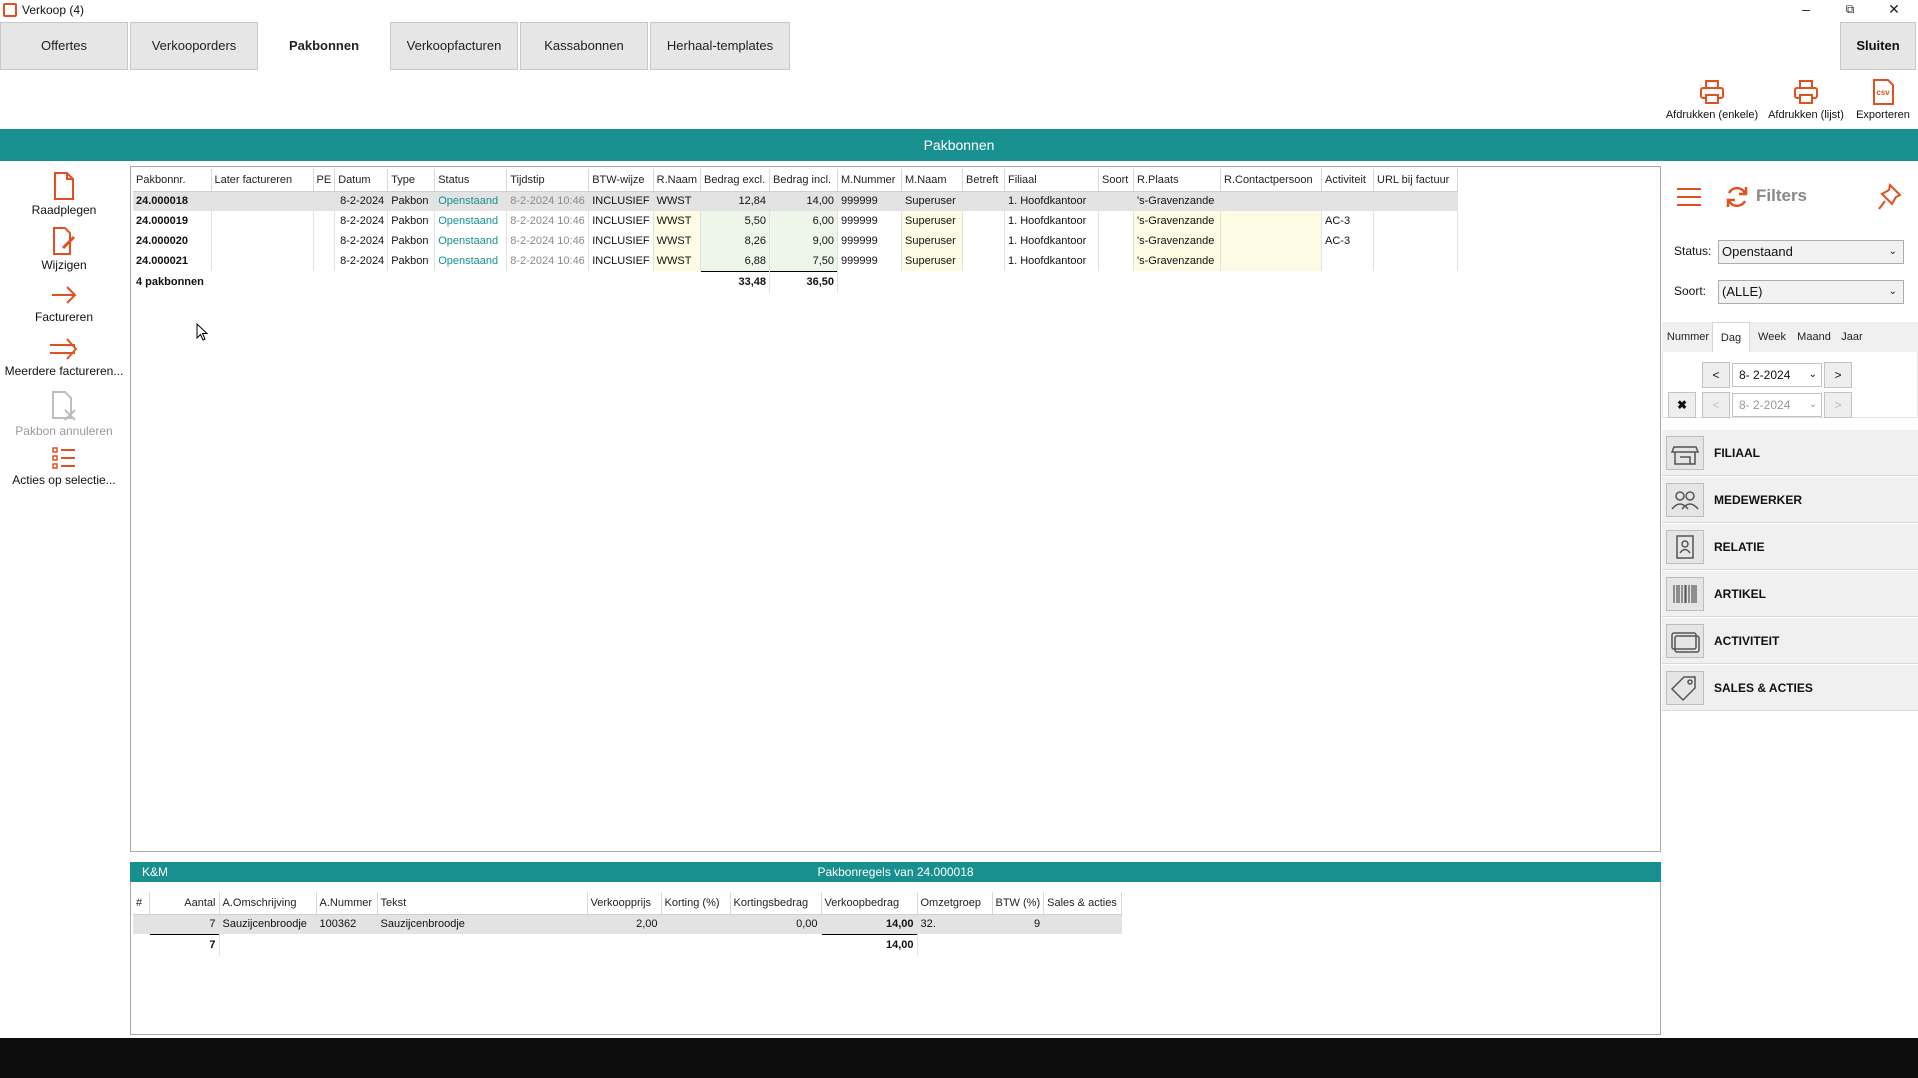 This screenshot has height=1078, width=1918. I want to click on column-header: Verkoopprijs, so click(624, 903).